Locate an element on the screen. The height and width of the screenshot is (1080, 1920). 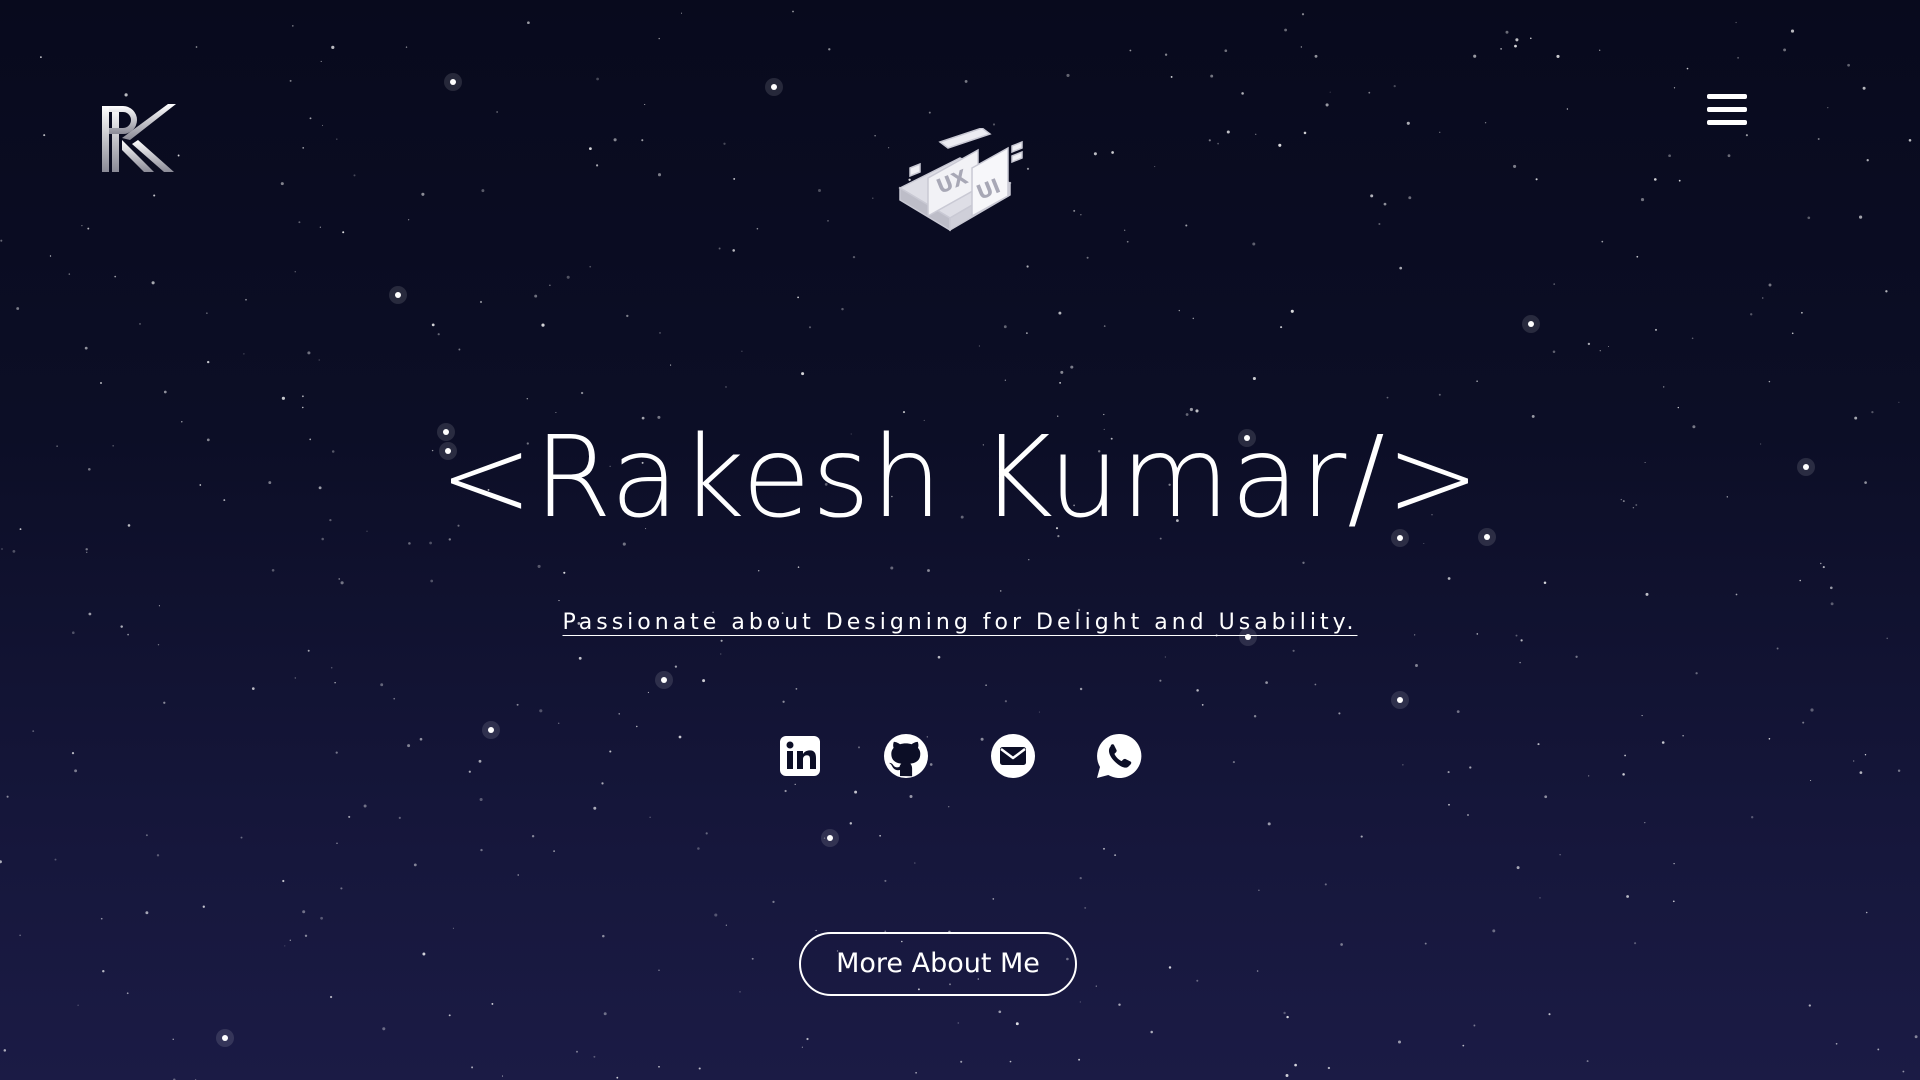
hamburger-menu-icon is located at coordinates (1727, 110).